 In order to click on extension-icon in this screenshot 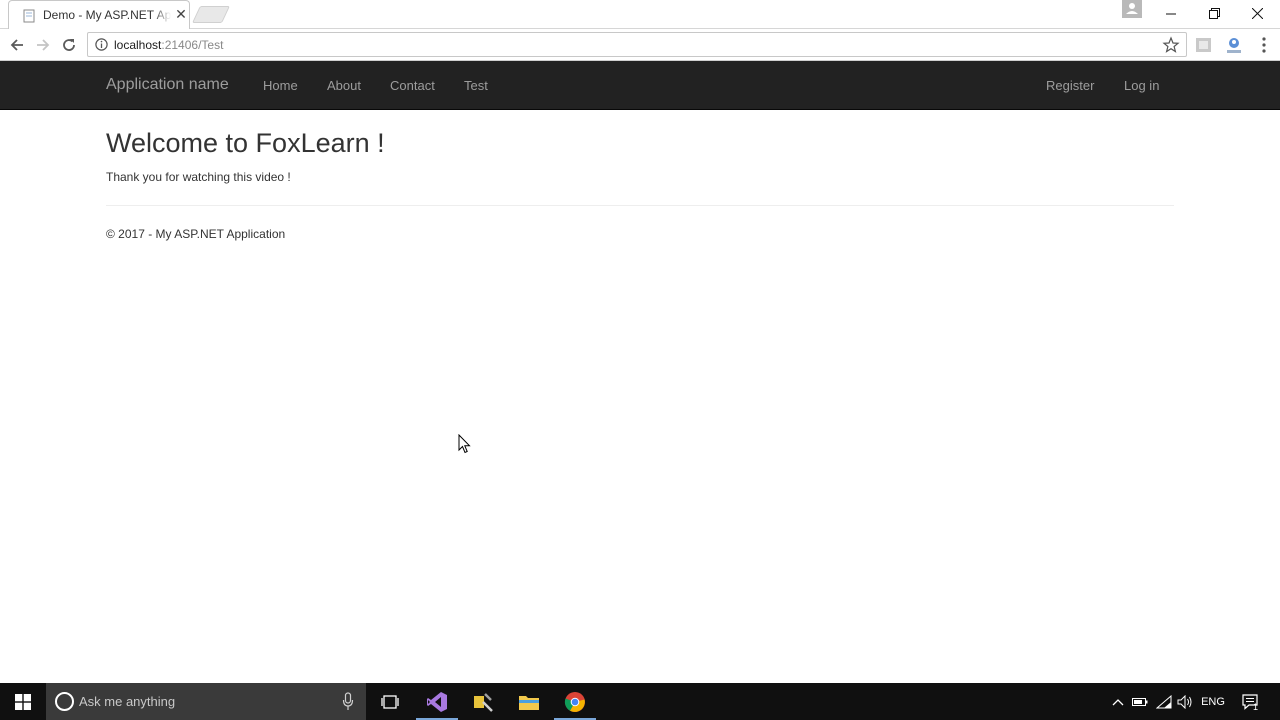, I will do `click(1203, 45)`.